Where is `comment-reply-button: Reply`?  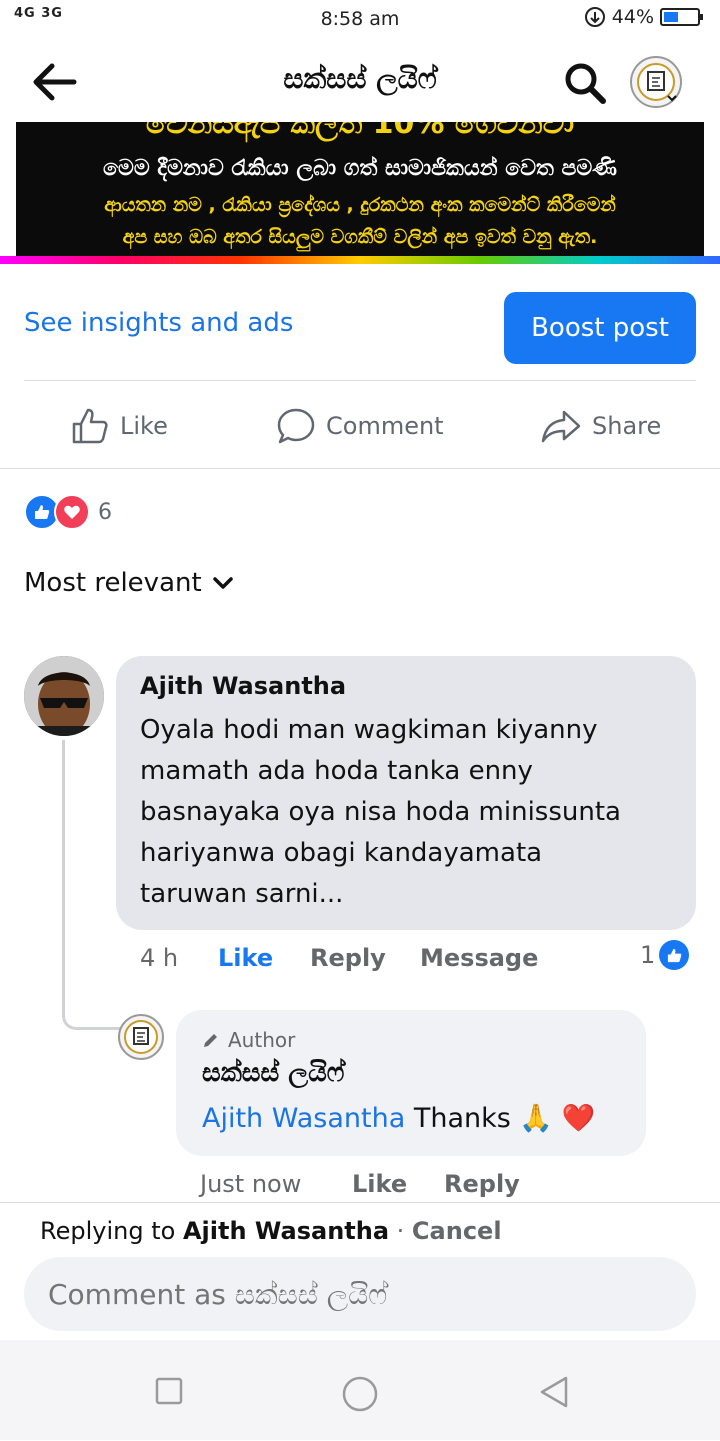
comment-reply-button: Reply is located at coordinates (348, 958).